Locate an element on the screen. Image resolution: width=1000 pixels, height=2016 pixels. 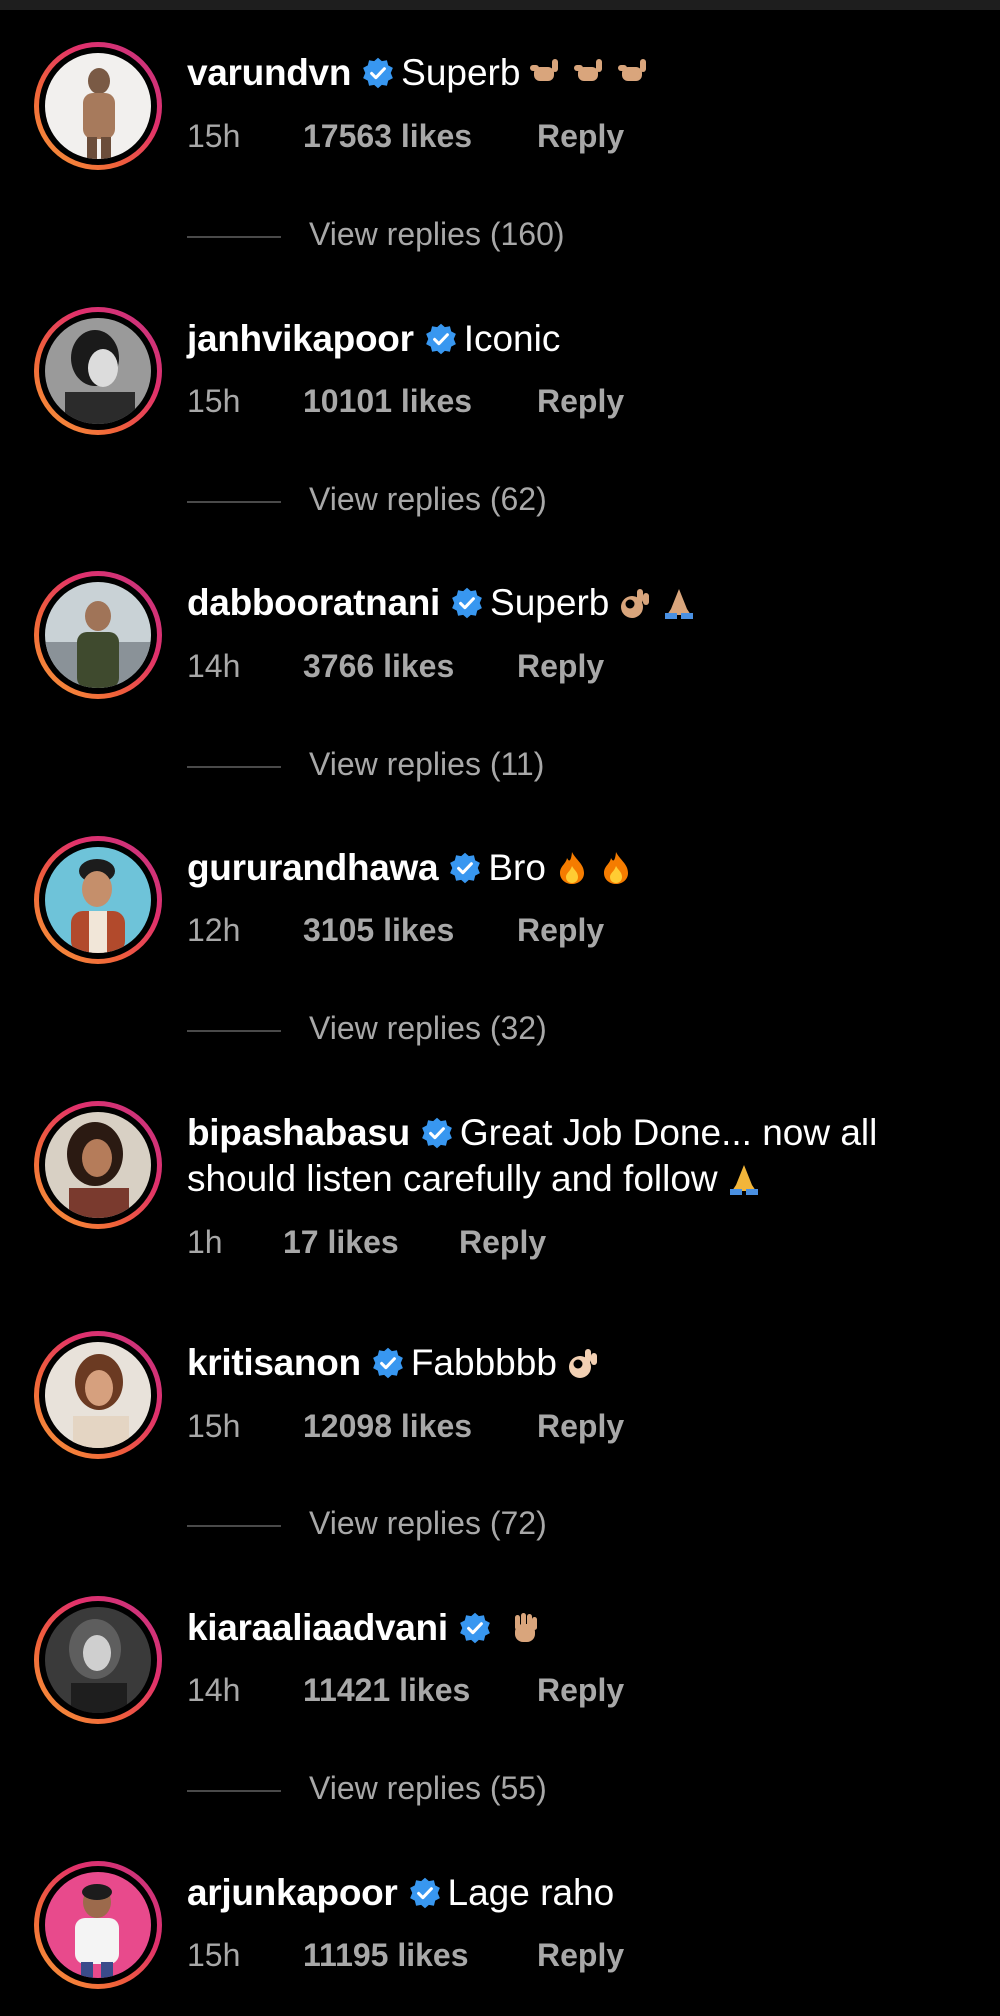
view-replies-button: View replies (11) is located at coordinates (365, 764).